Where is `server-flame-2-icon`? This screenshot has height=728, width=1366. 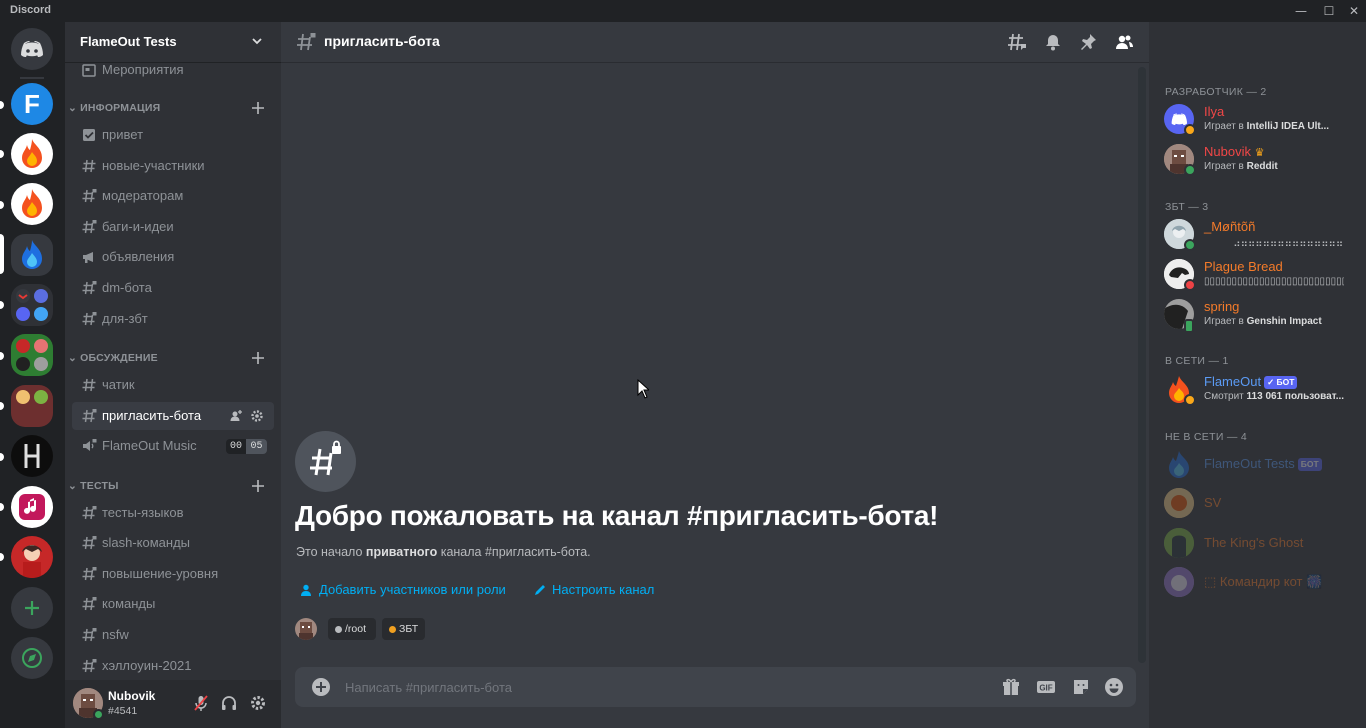
server-flame-2-icon is located at coordinates (32, 204).